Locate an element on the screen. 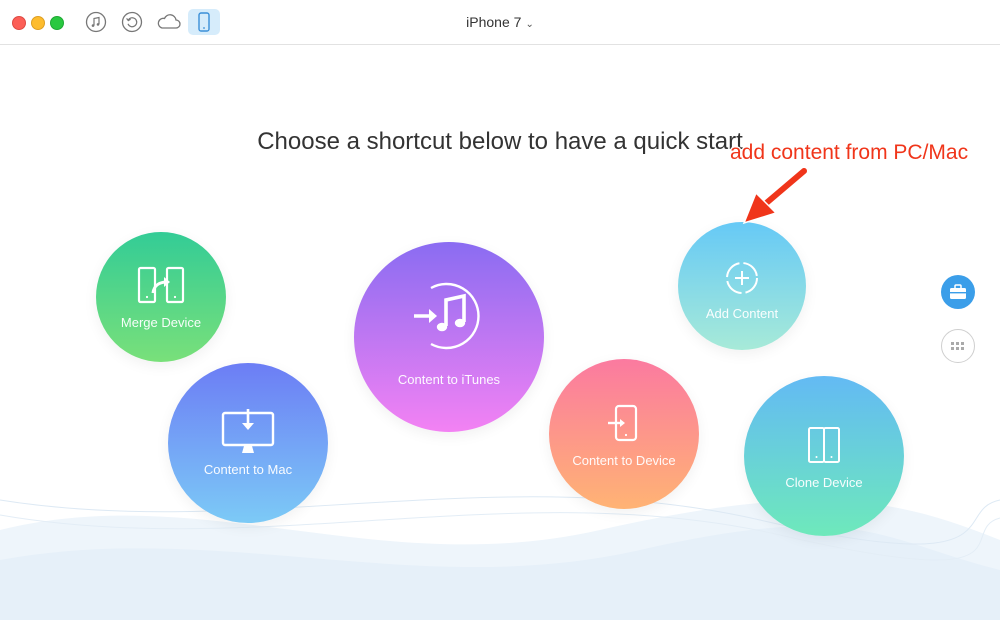 The height and width of the screenshot is (620, 1000). merge-device-icon is located at coordinates (161, 285).